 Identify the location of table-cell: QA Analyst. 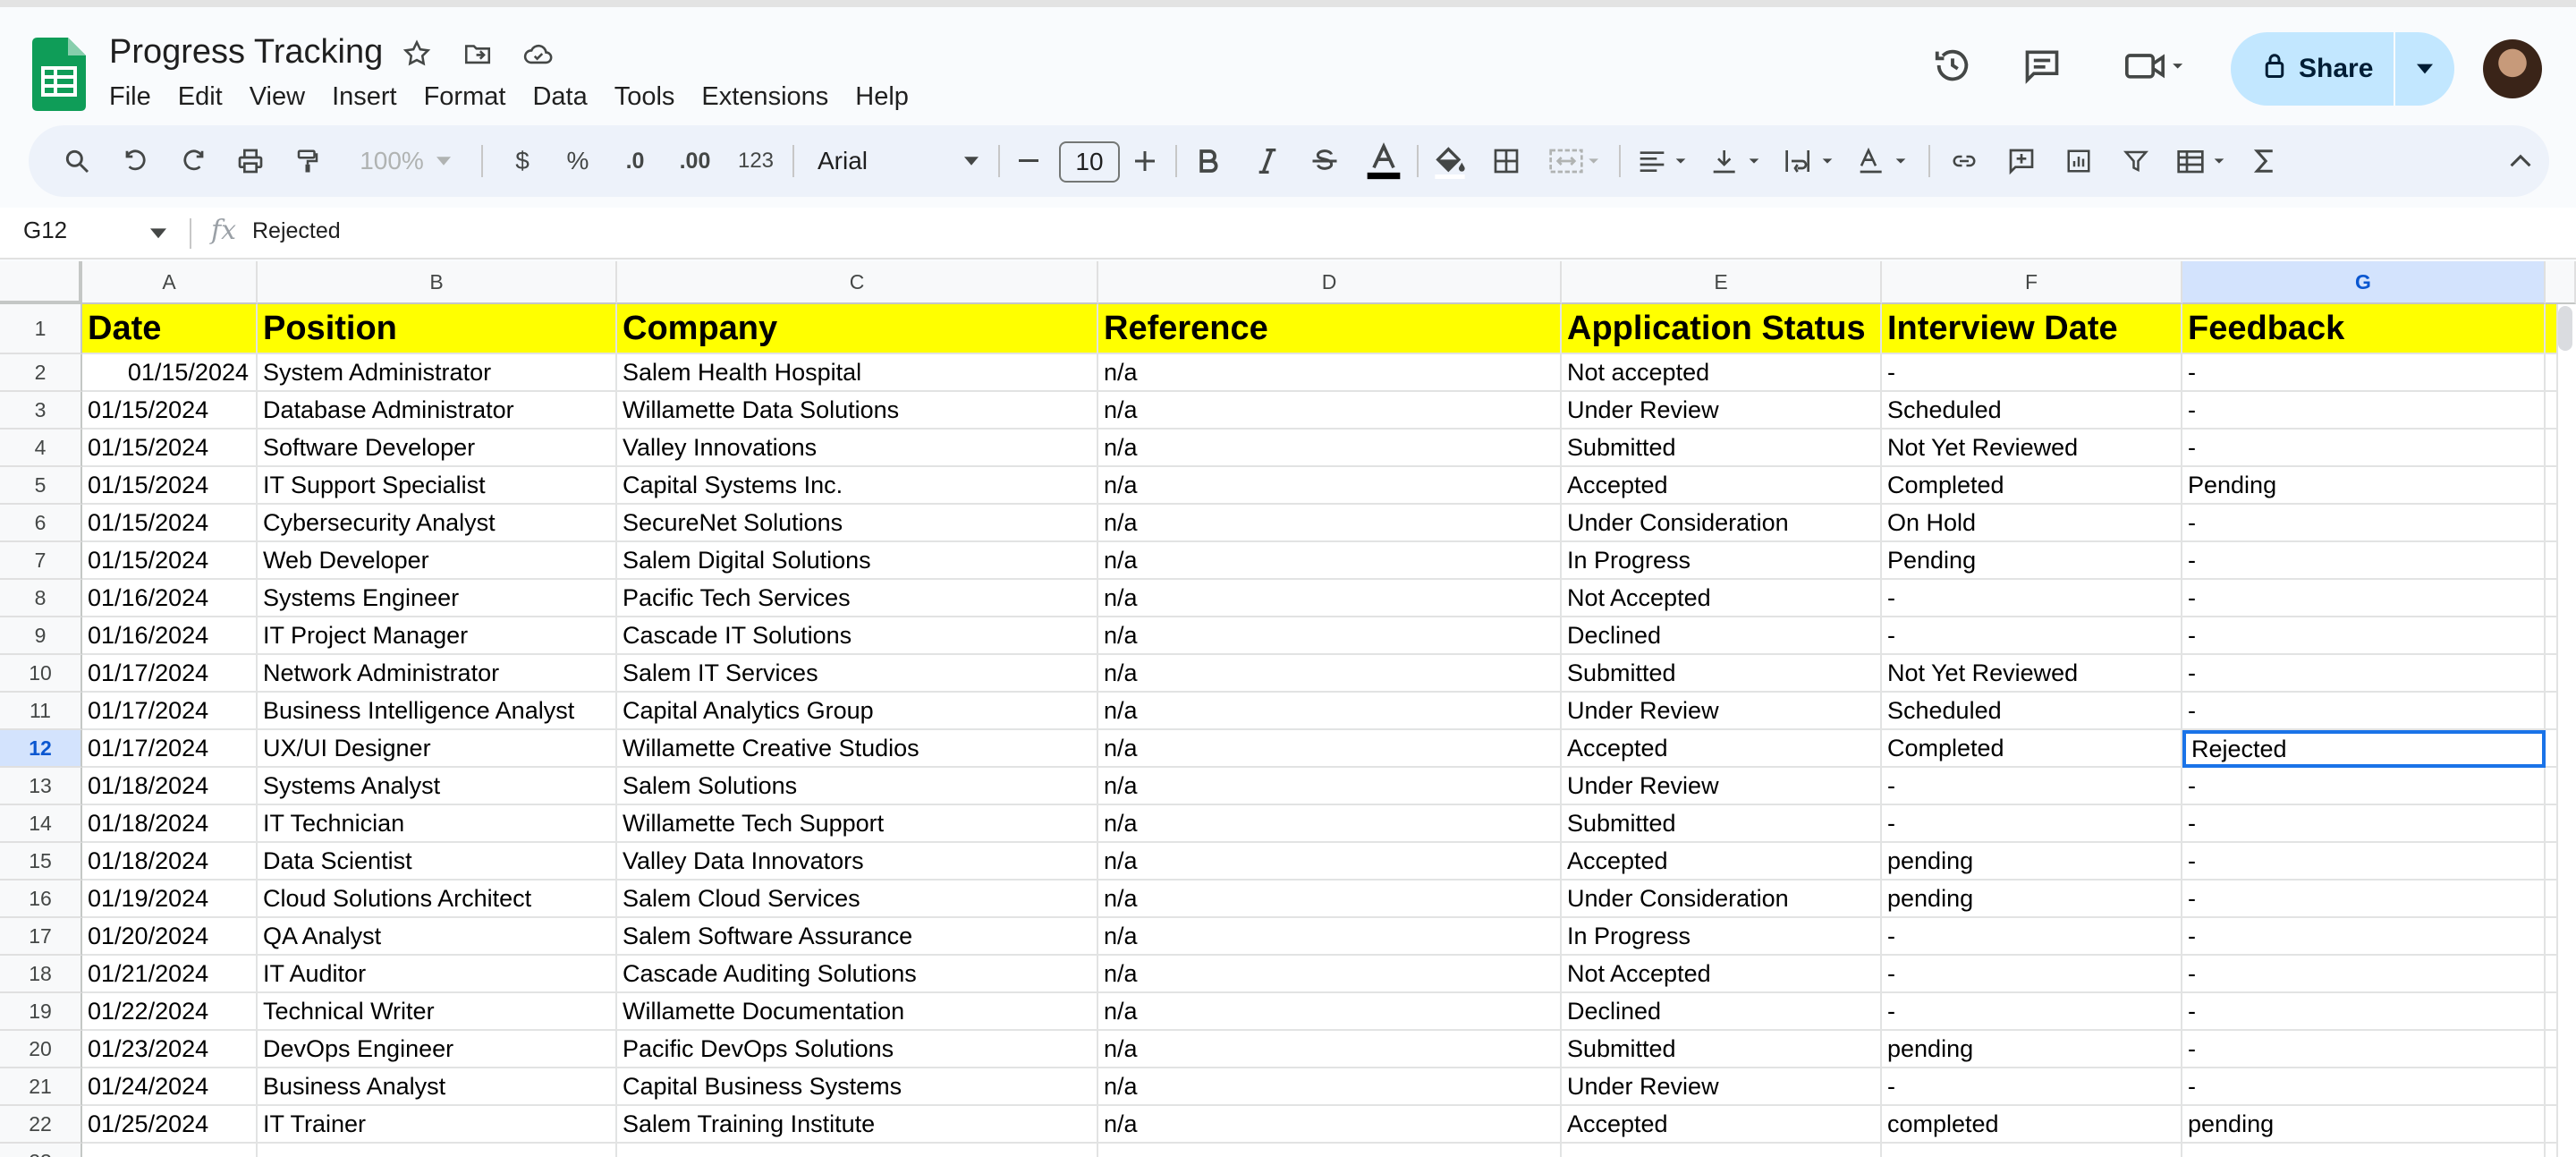
(437, 937).